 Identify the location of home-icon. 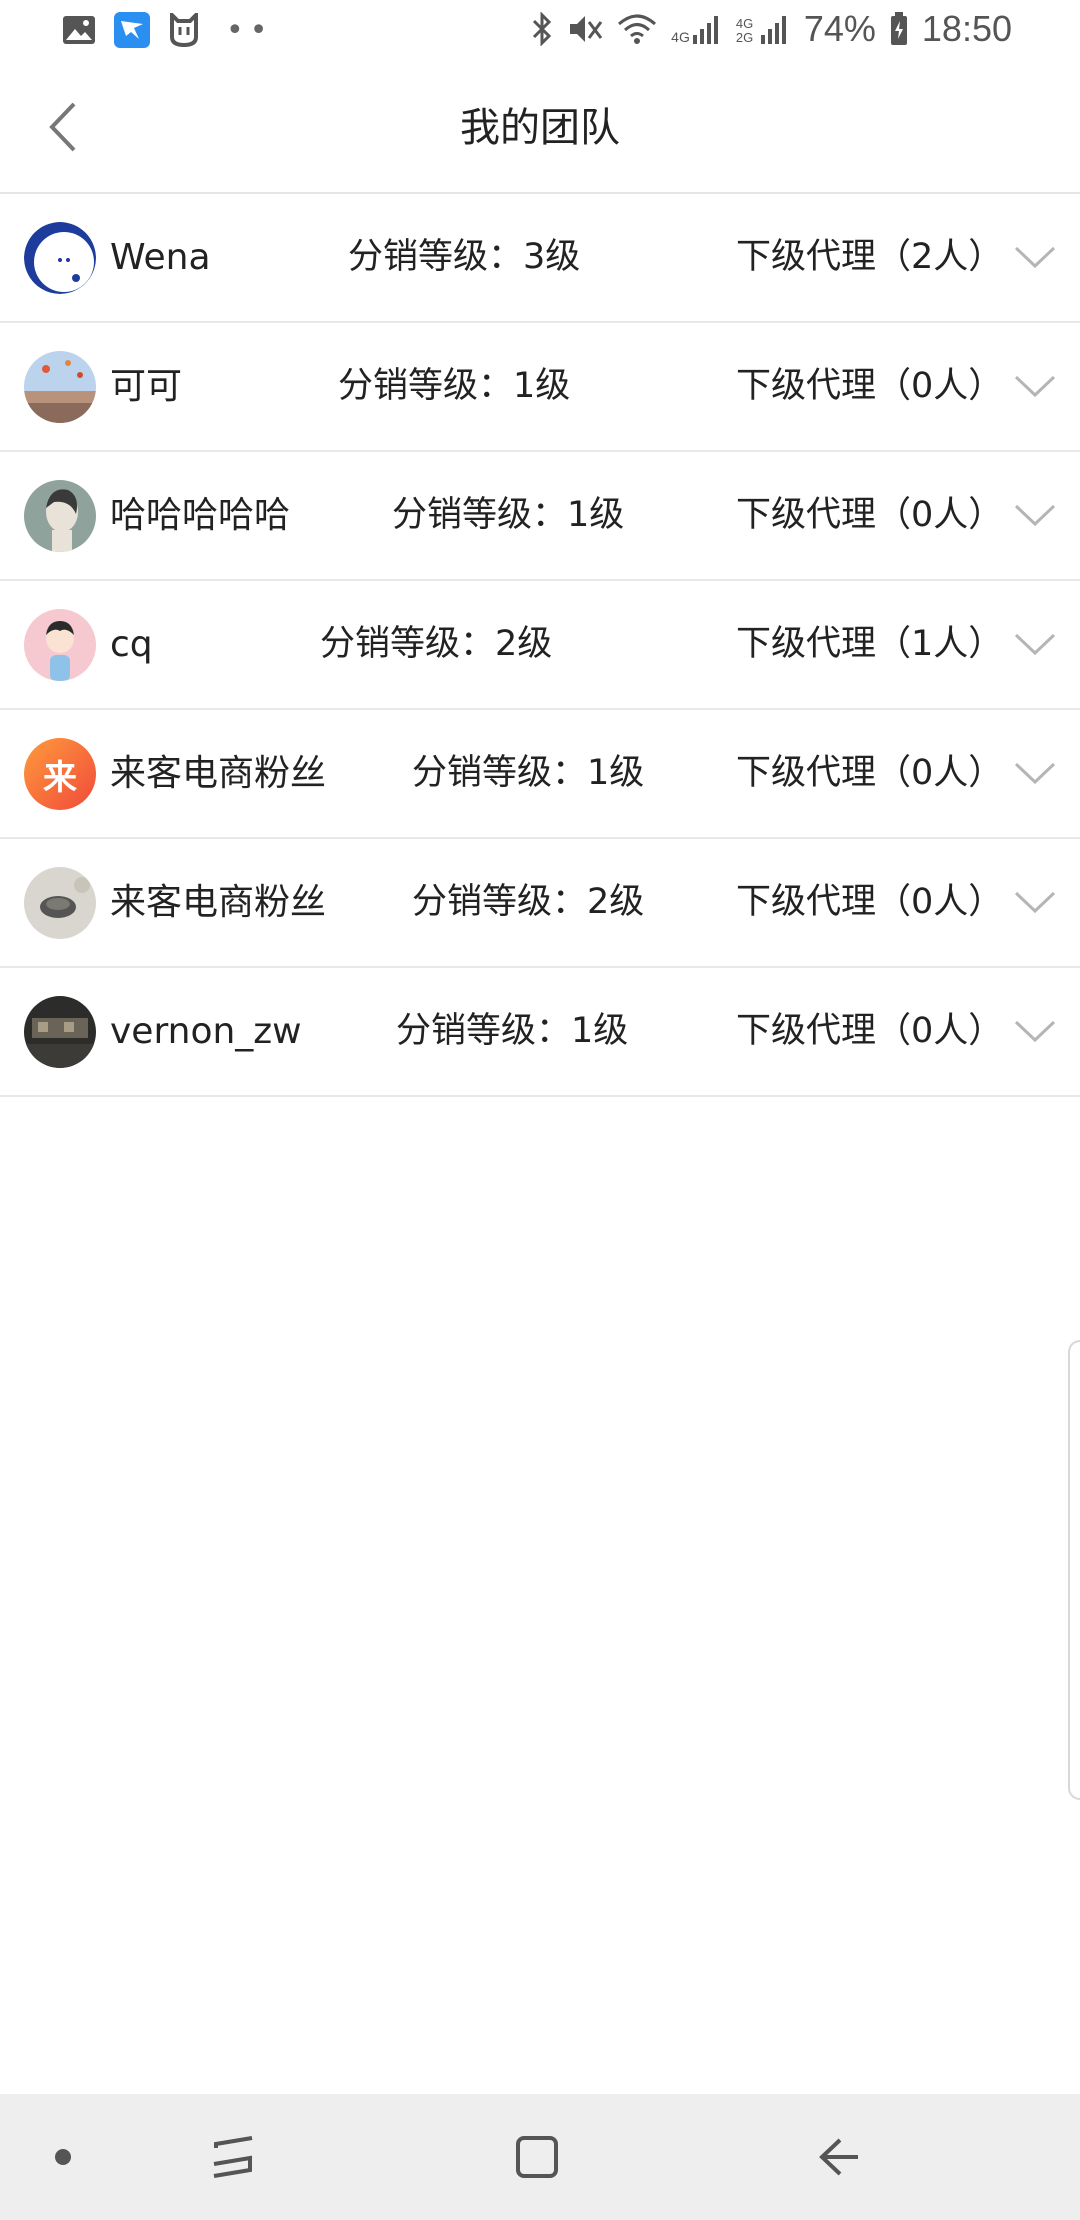
(537, 2157).